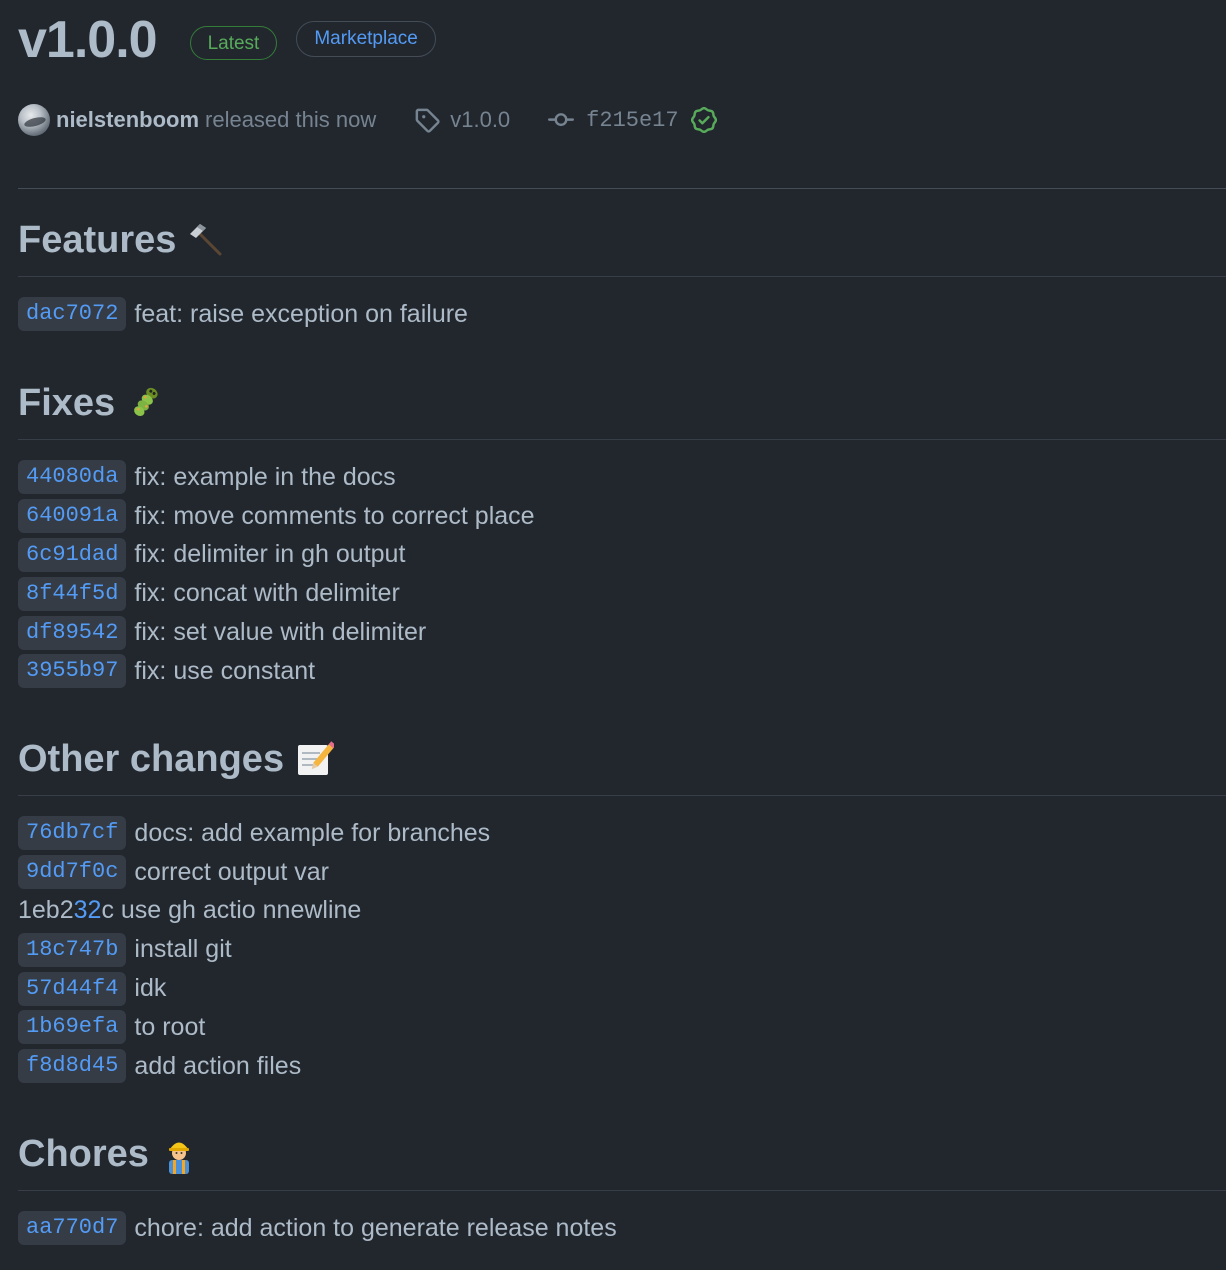 The width and height of the screenshot is (1226, 1270). I want to click on commit-message: to root, so click(170, 1026).